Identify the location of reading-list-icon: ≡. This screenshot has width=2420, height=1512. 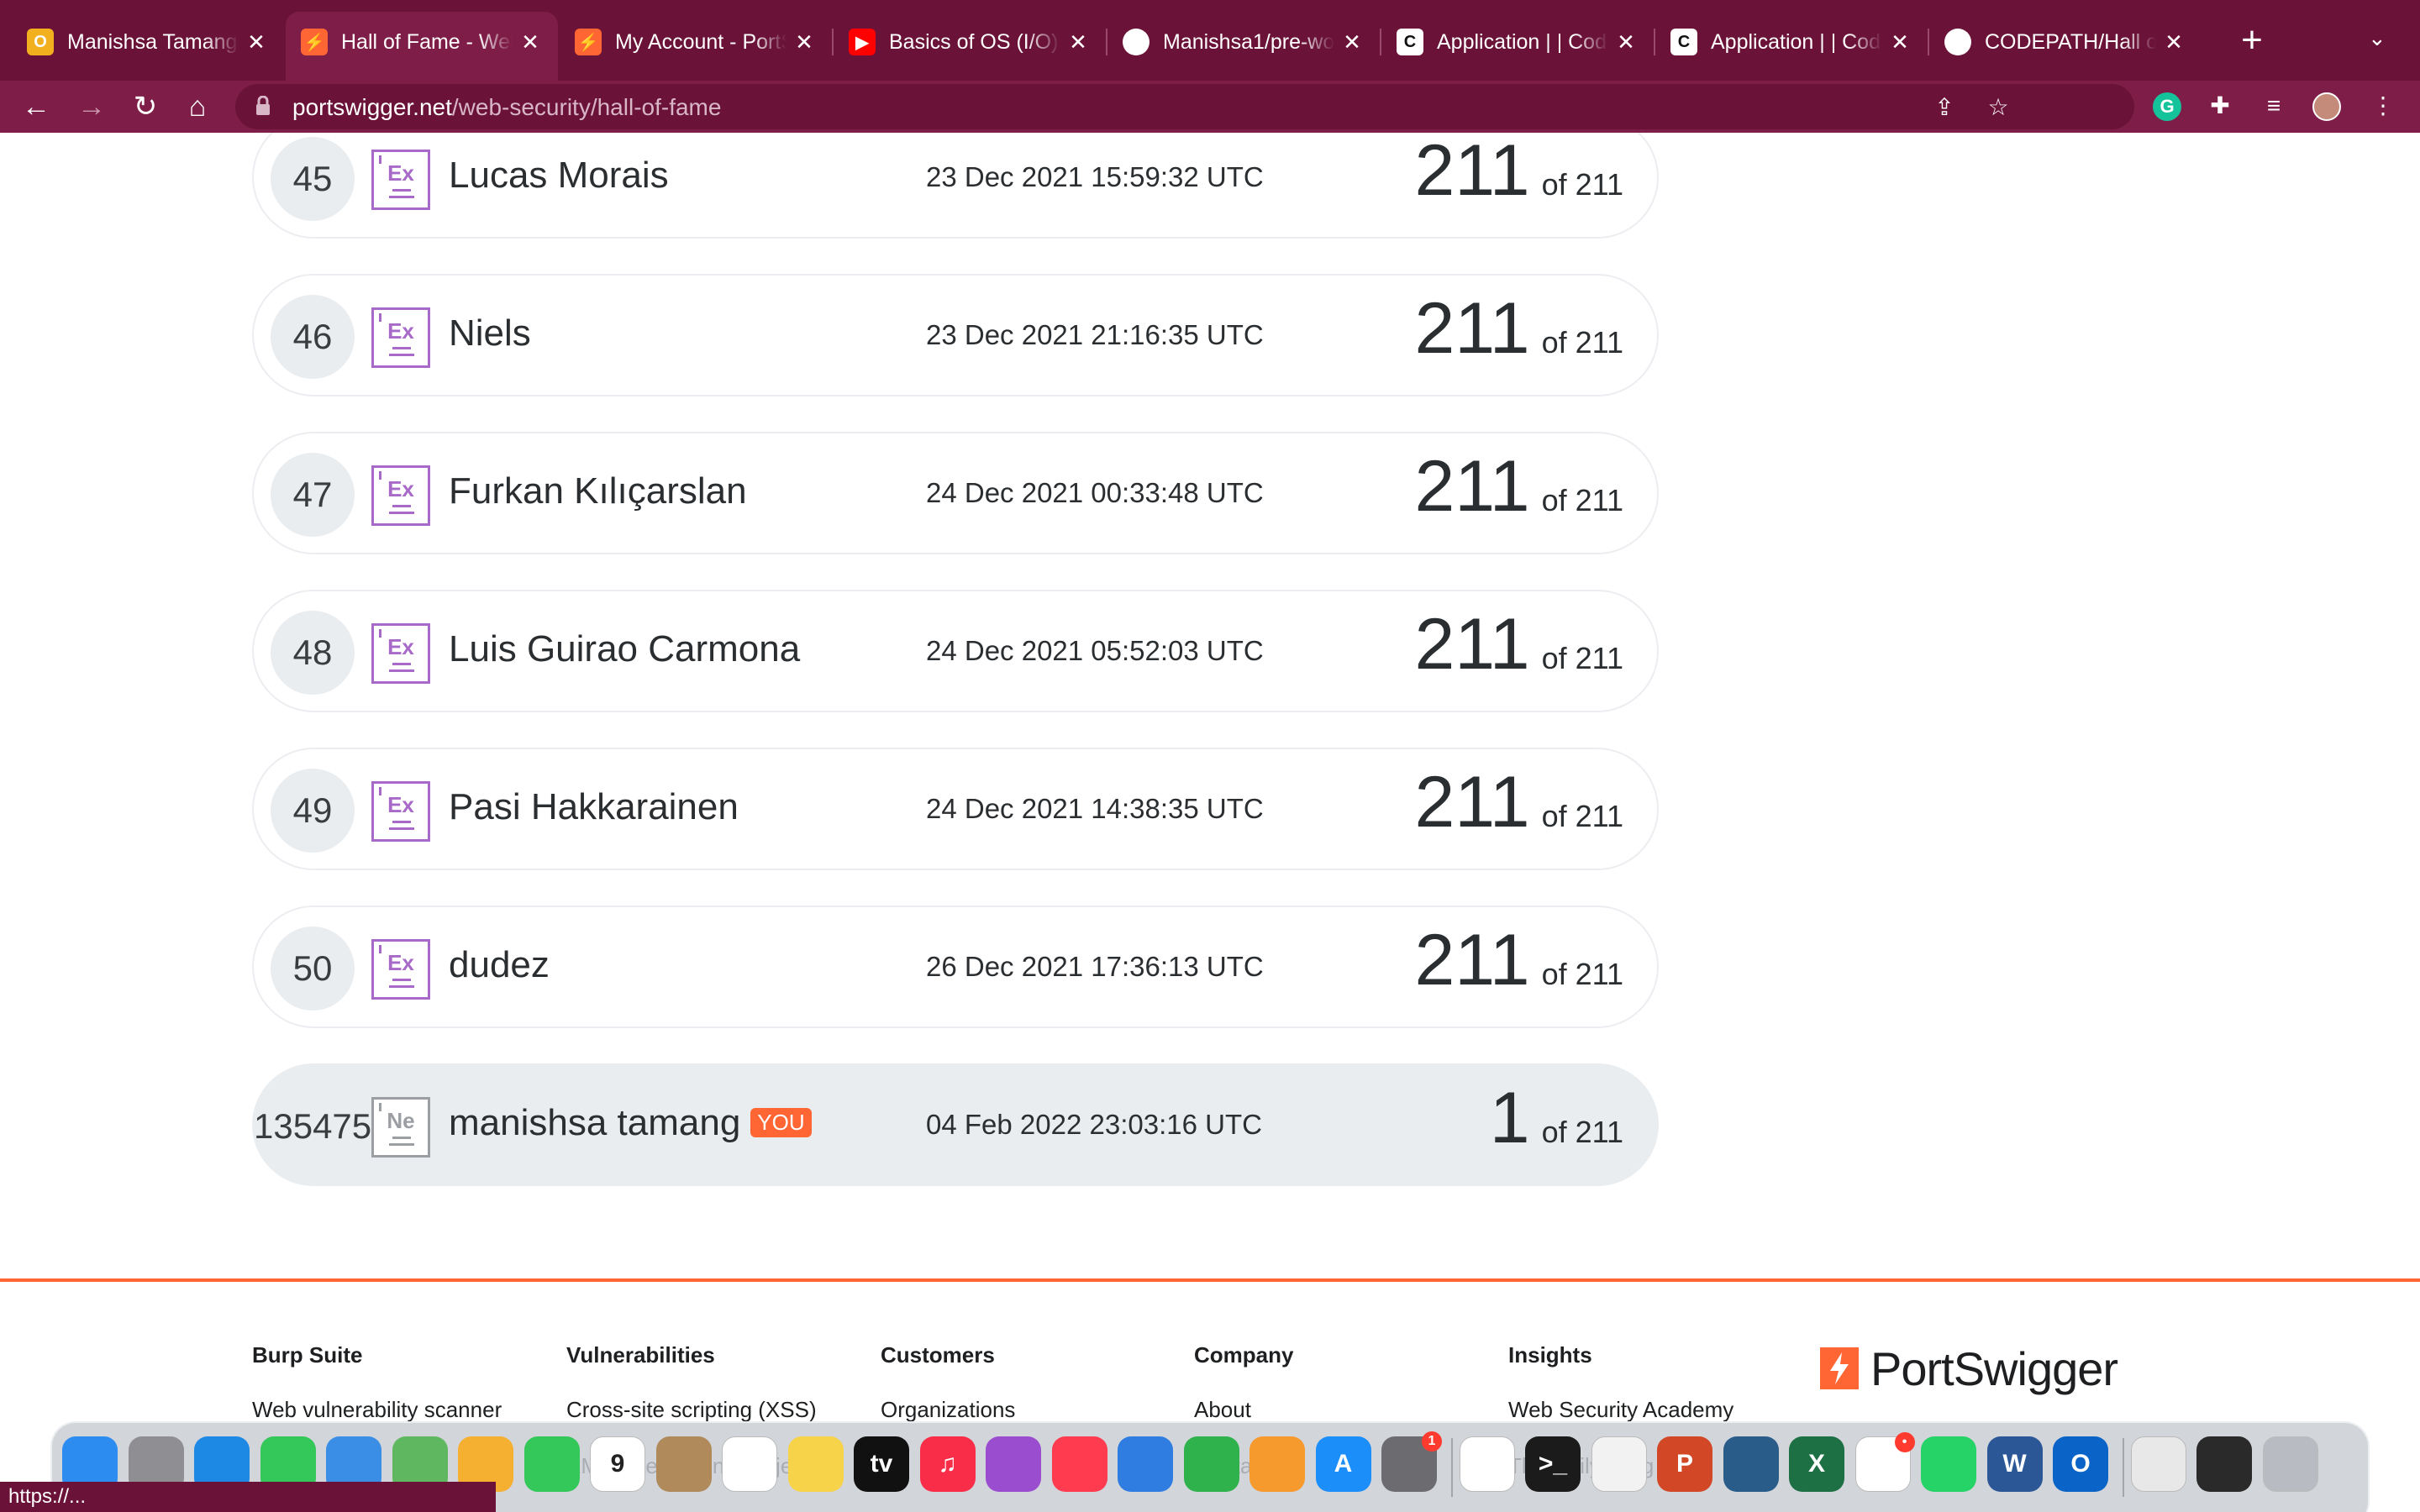
(2273, 105).